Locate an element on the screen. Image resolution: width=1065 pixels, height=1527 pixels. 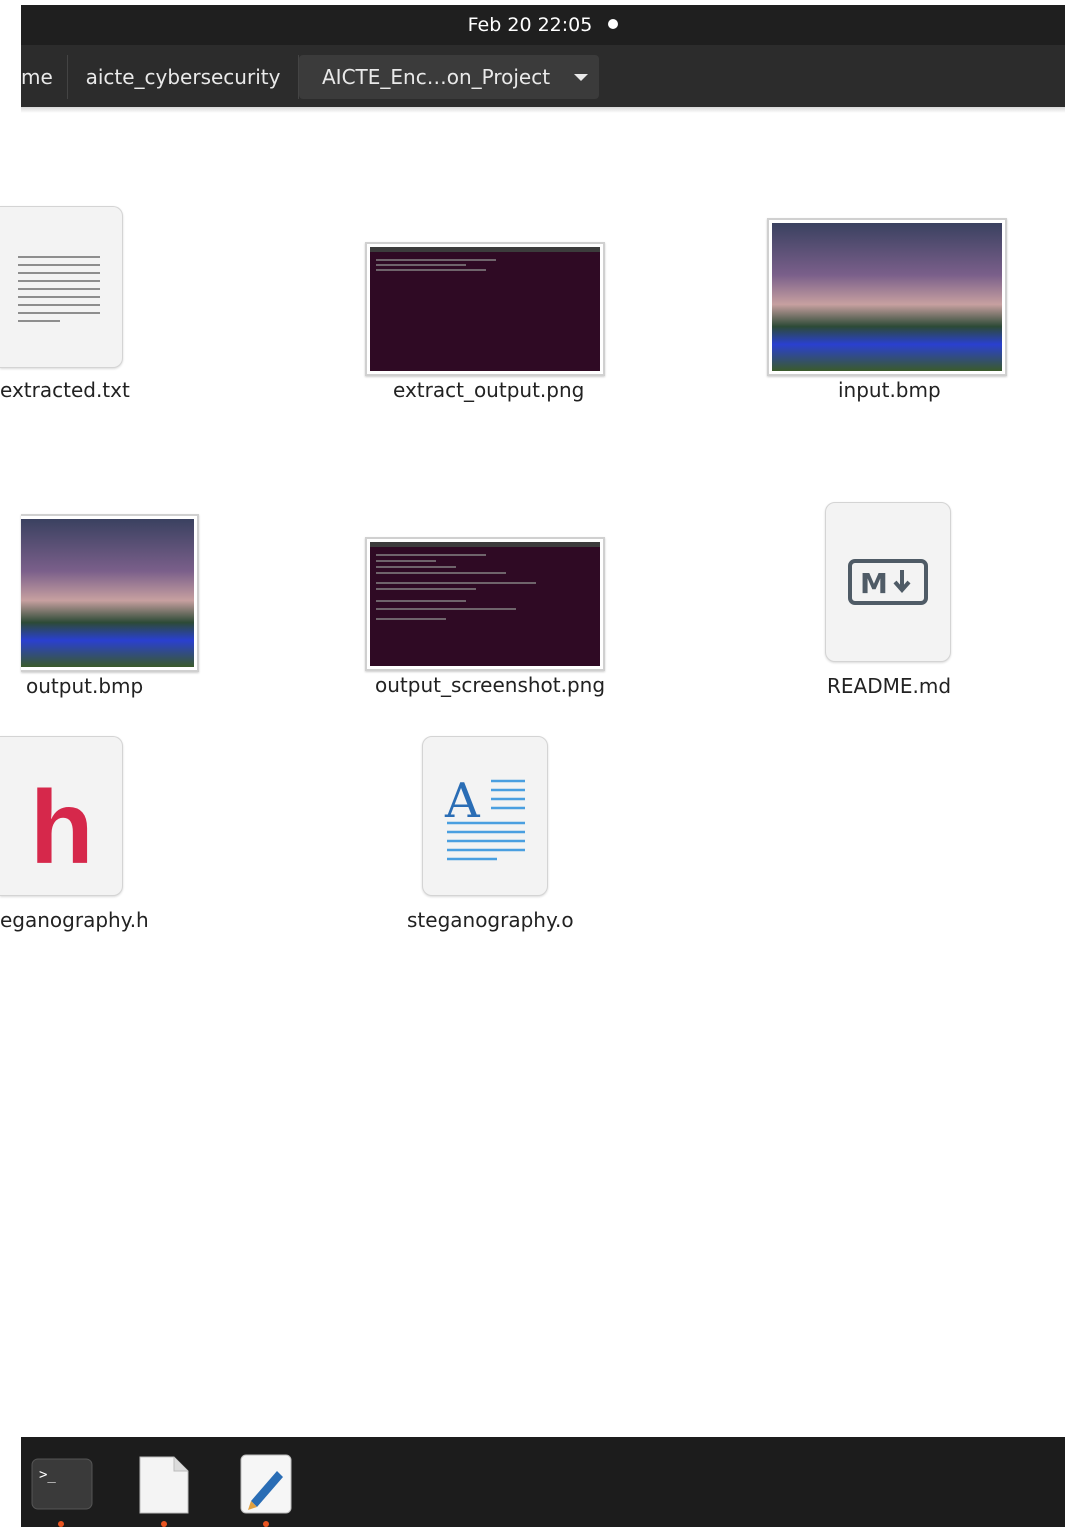
top-bar: Feb 20 22:05 is located at coordinates (543, 25).